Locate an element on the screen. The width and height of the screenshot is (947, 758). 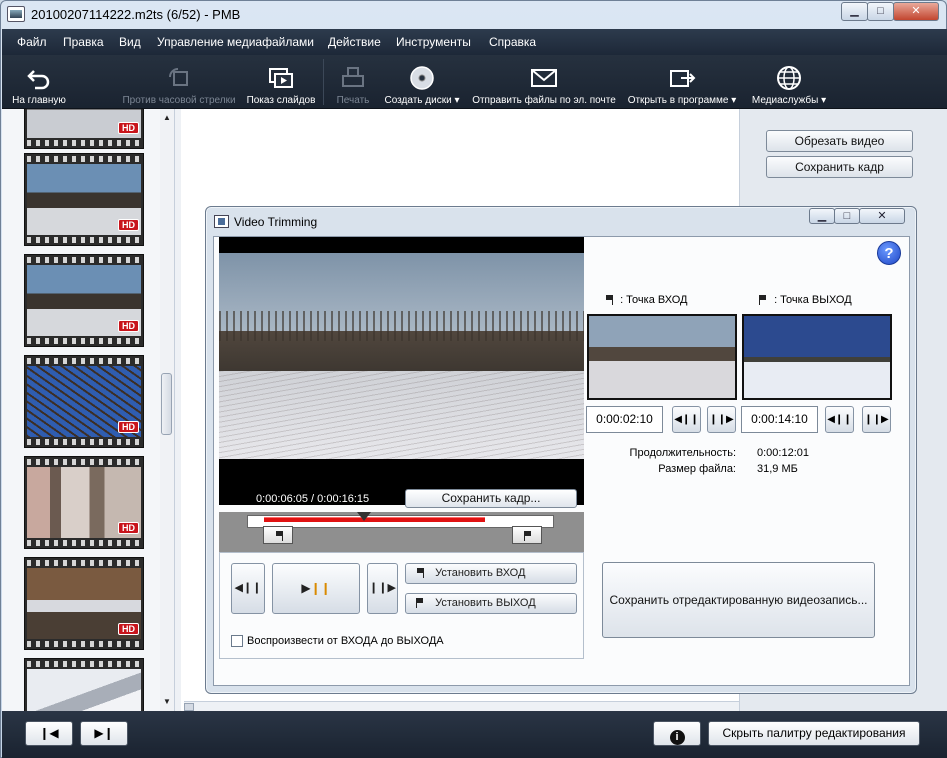
menu-file: Файл is located at coordinates (32, 42).